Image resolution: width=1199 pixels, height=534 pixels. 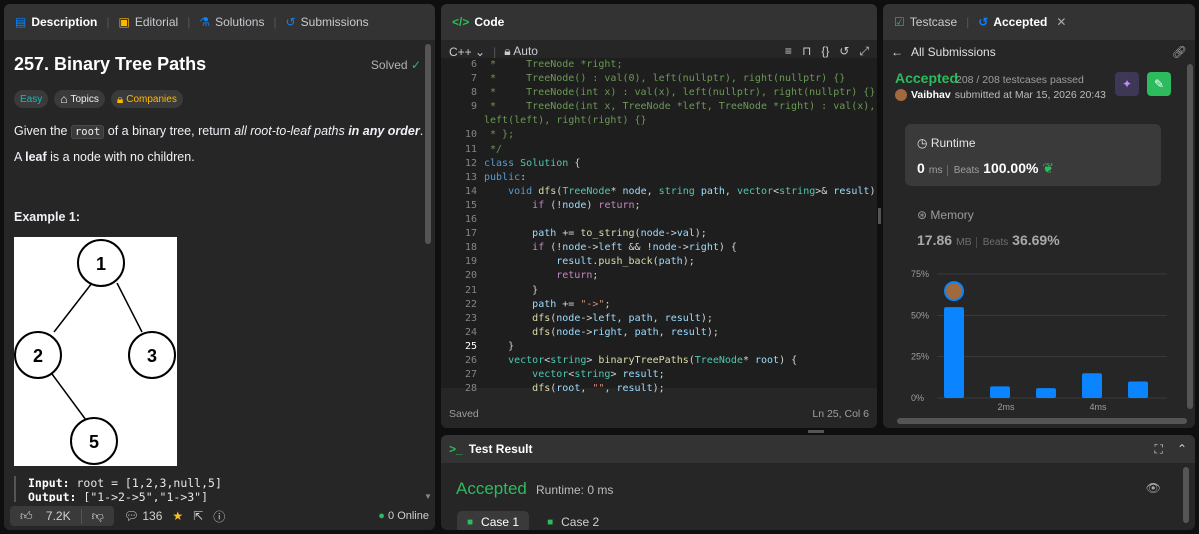 I want to click on share-icon: ⇱, so click(x=198, y=516).